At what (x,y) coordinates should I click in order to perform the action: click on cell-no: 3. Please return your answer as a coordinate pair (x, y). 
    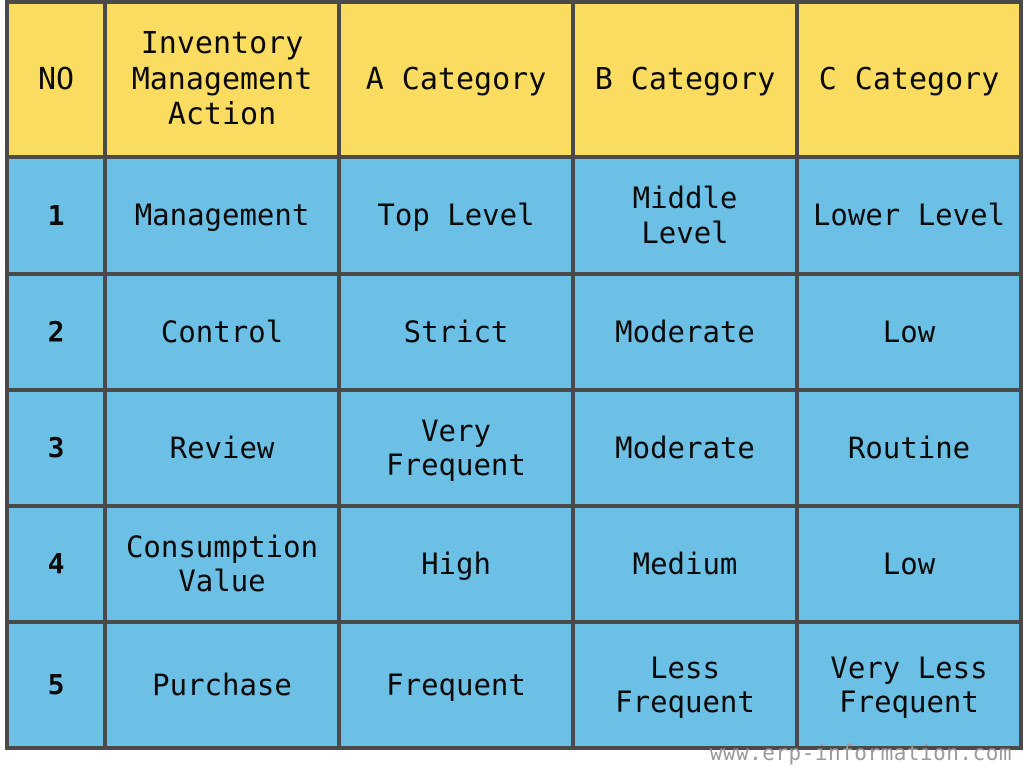
    Looking at the image, I should click on (56, 448).